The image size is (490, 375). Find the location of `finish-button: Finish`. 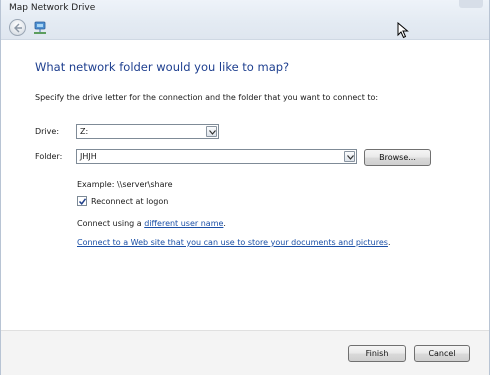

finish-button: Finish is located at coordinates (377, 353).